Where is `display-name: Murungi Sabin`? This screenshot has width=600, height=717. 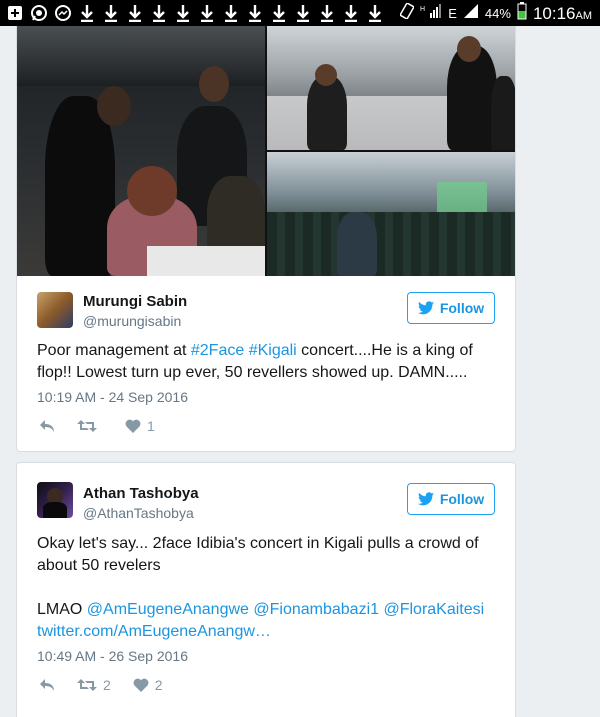
display-name: Murungi Sabin is located at coordinates (135, 301).